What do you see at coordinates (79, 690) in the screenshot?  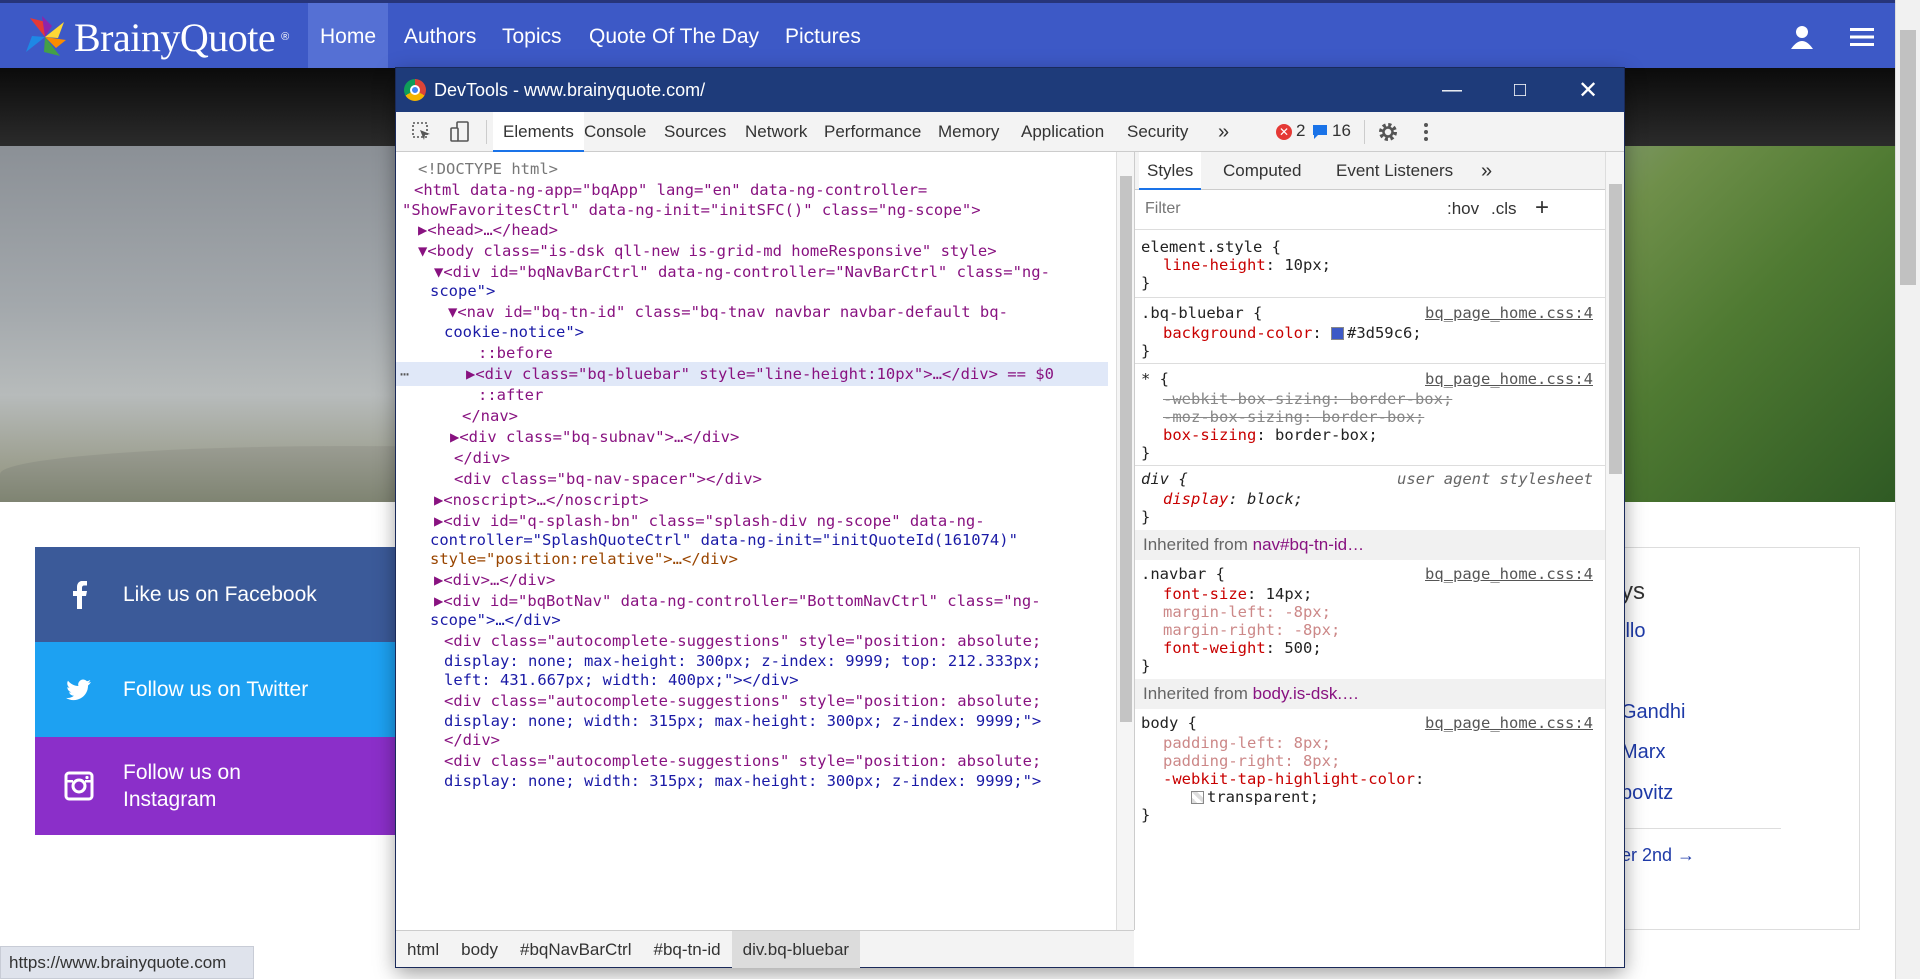 I see `twitter-icon` at bounding box center [79, 690].